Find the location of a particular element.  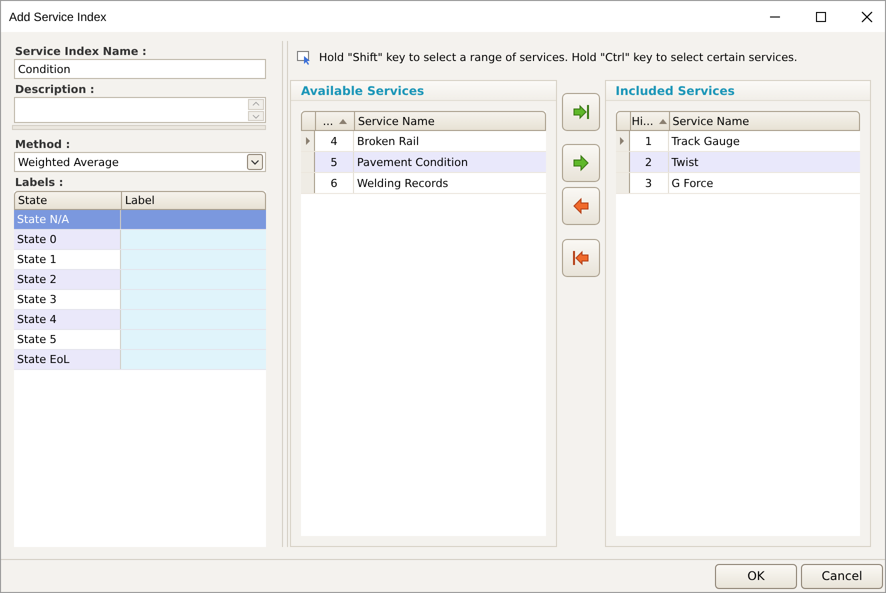

table-cell-text: Welding Records is located at coordinates (403, 184).